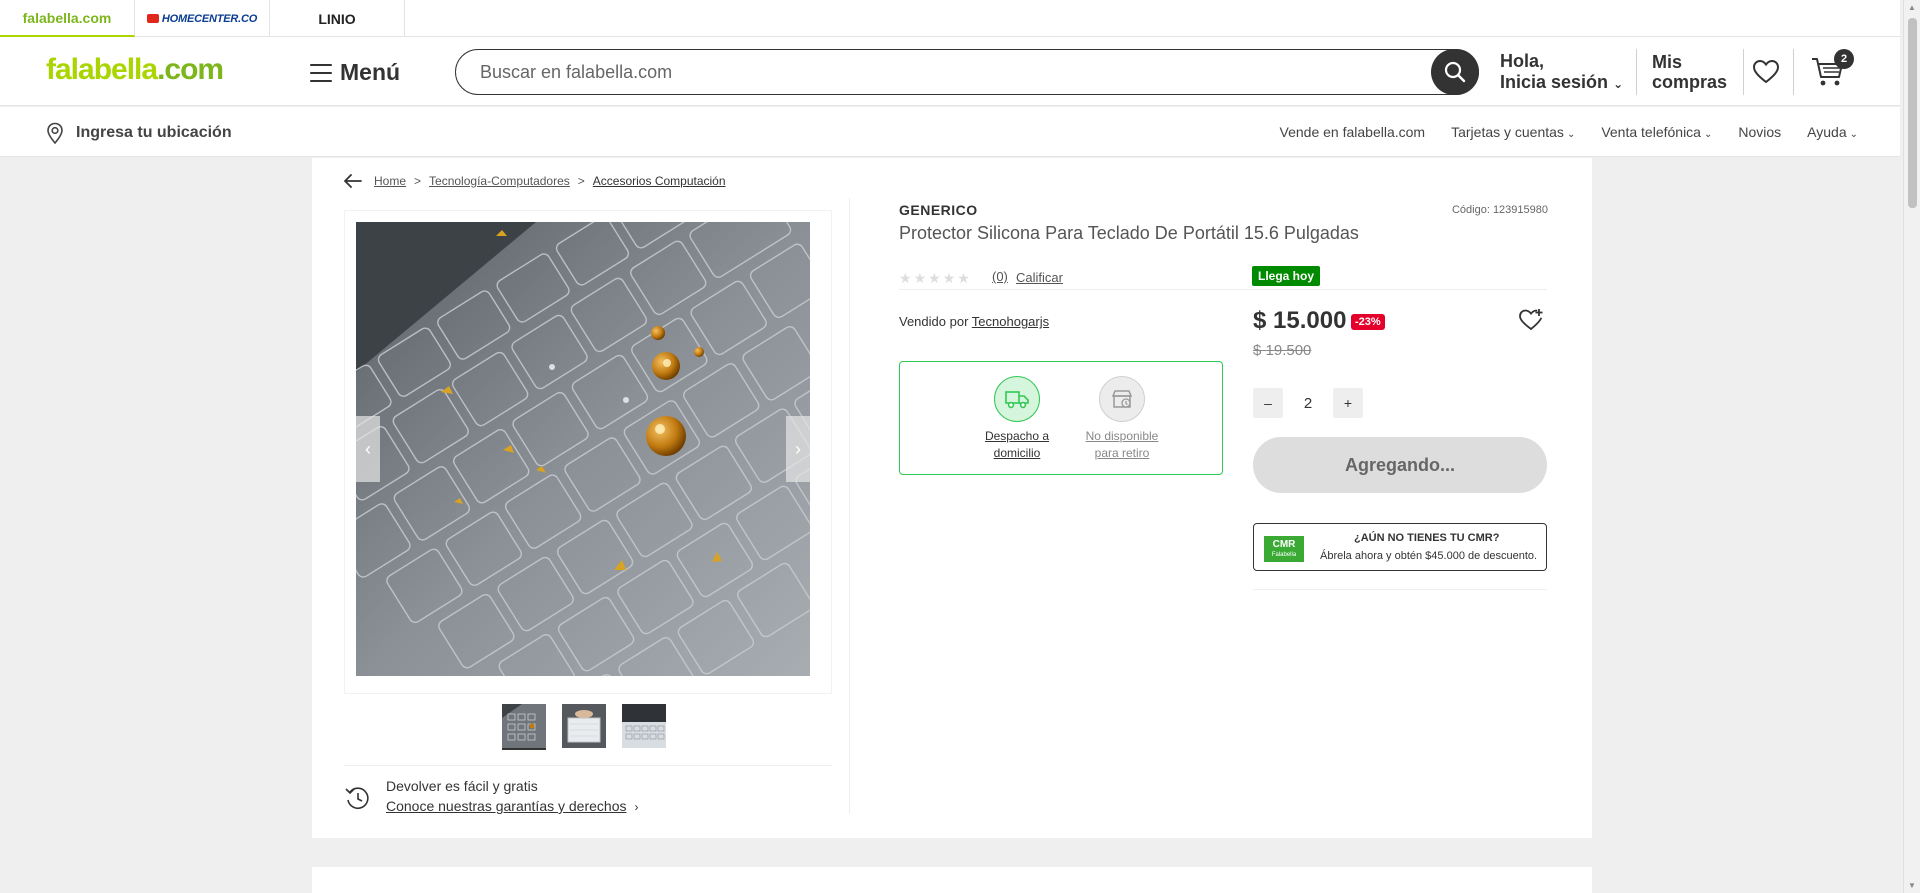  Describe the element at coordinates (1300, 320) in the screenshot. I see `current-price: $ 15.000` at that location.